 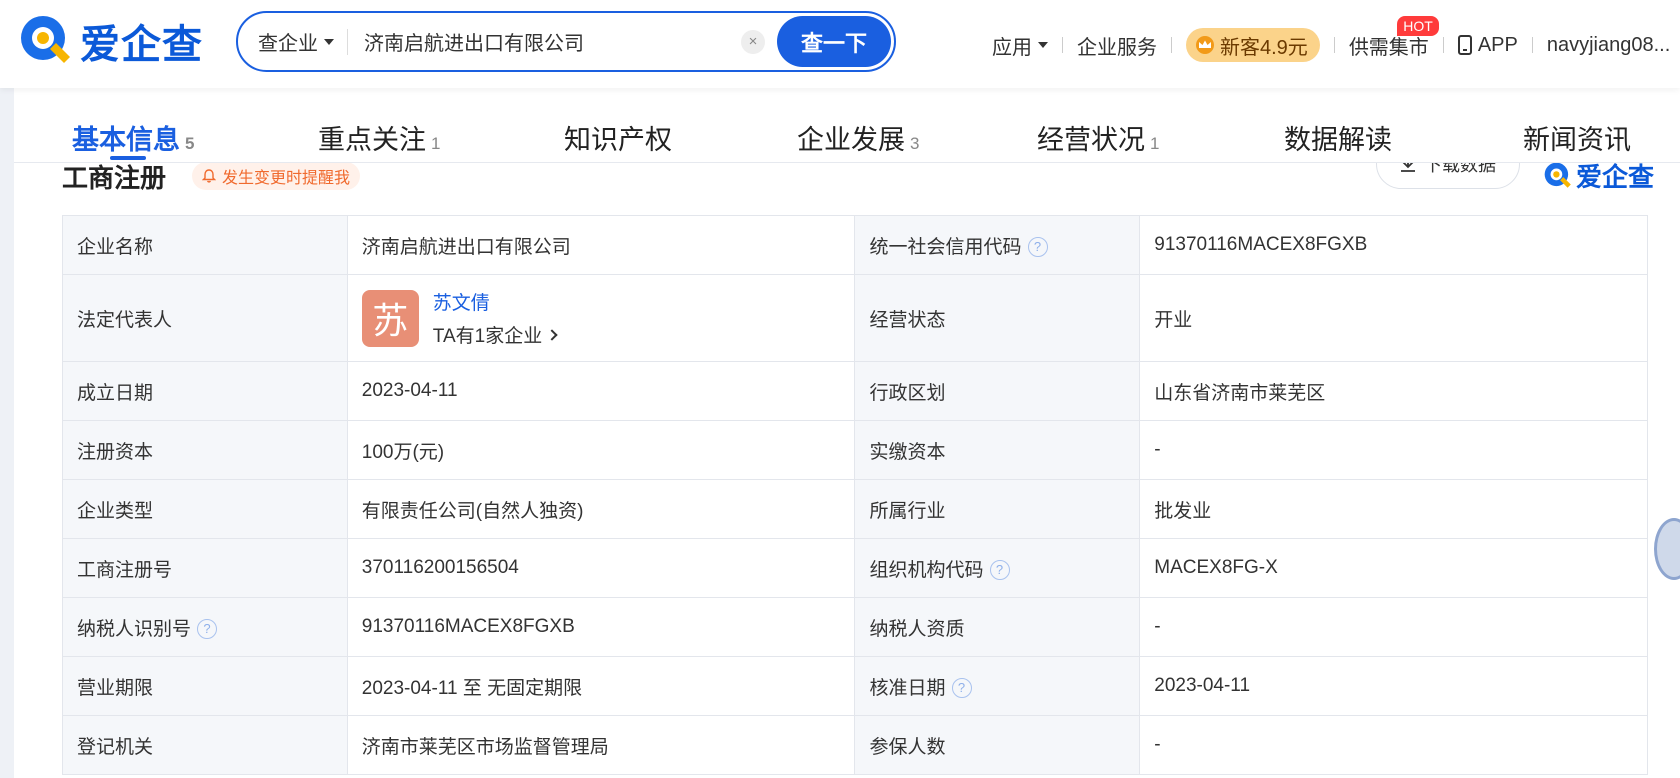 I want to click on founded-value: 2023-04-11, so click(x=601, y=391).